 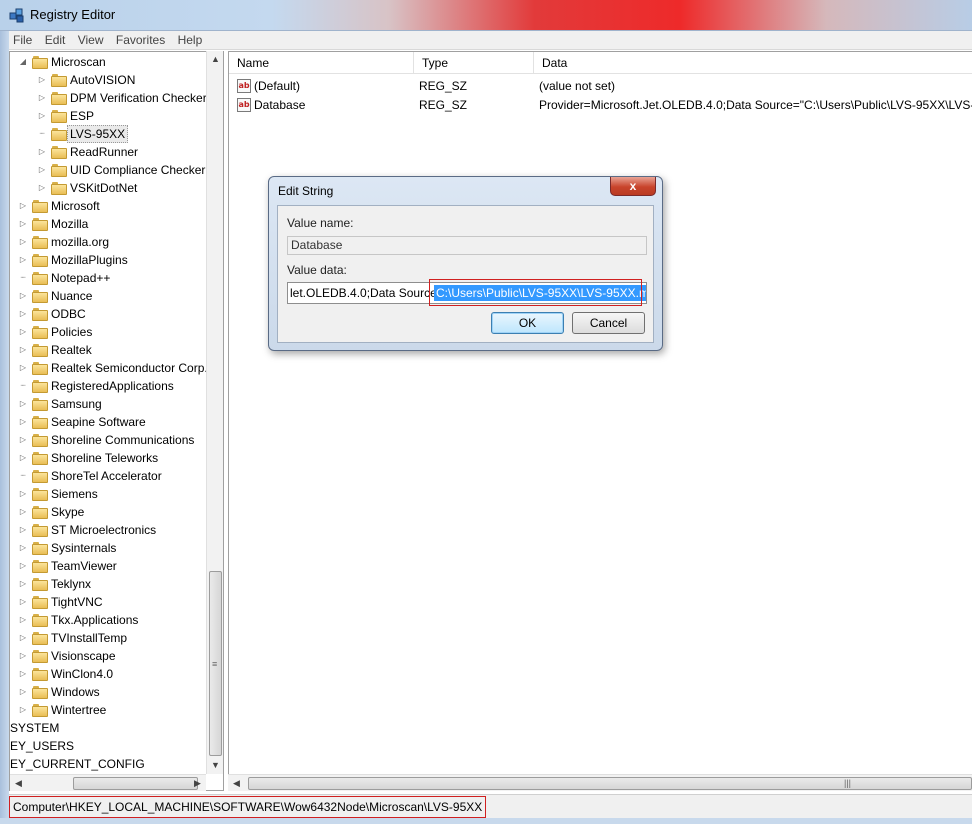 What do you see at coordinates (23, 62) in the screenshot?
I see `collapse-arrow-icon: ◢` at bounding box center [23, 62].